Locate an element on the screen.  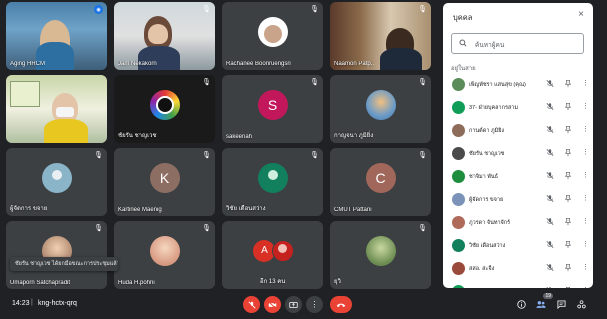
participant-row: 37- ฝ่ายบุคลากรสาม ⋮ is located at coordinates (518, 108).